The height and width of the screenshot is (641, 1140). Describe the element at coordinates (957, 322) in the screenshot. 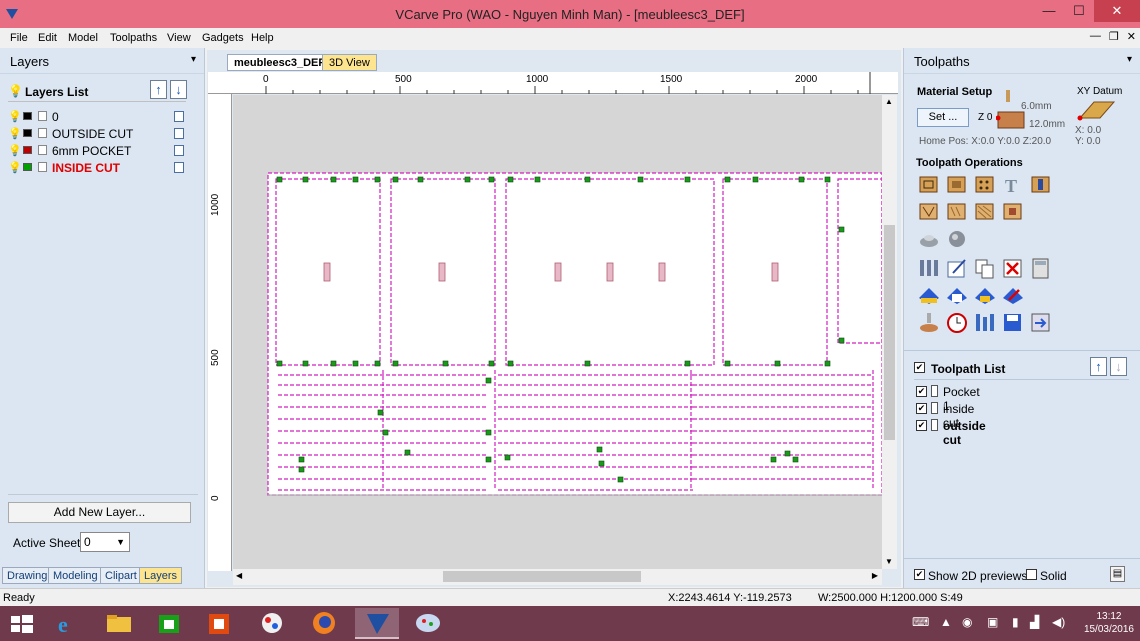

I see `time-estimate-icon` at that location.